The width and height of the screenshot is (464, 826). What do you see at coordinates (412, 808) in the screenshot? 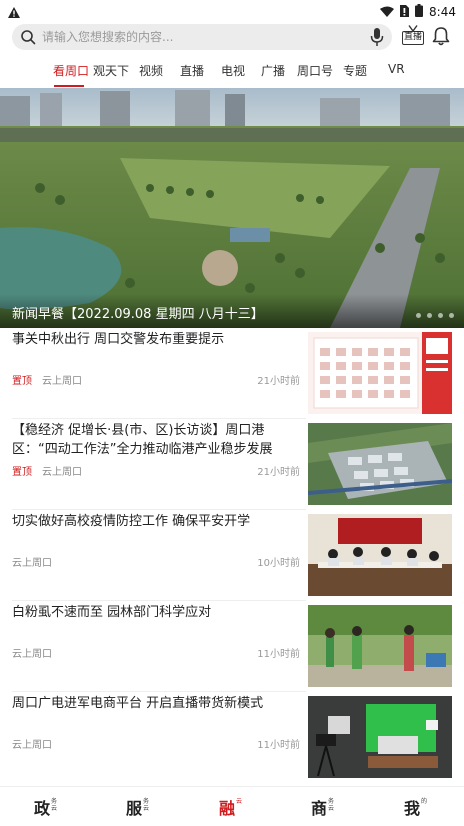
I see `nav-big-label: 我` at bounding box center [412, 808].